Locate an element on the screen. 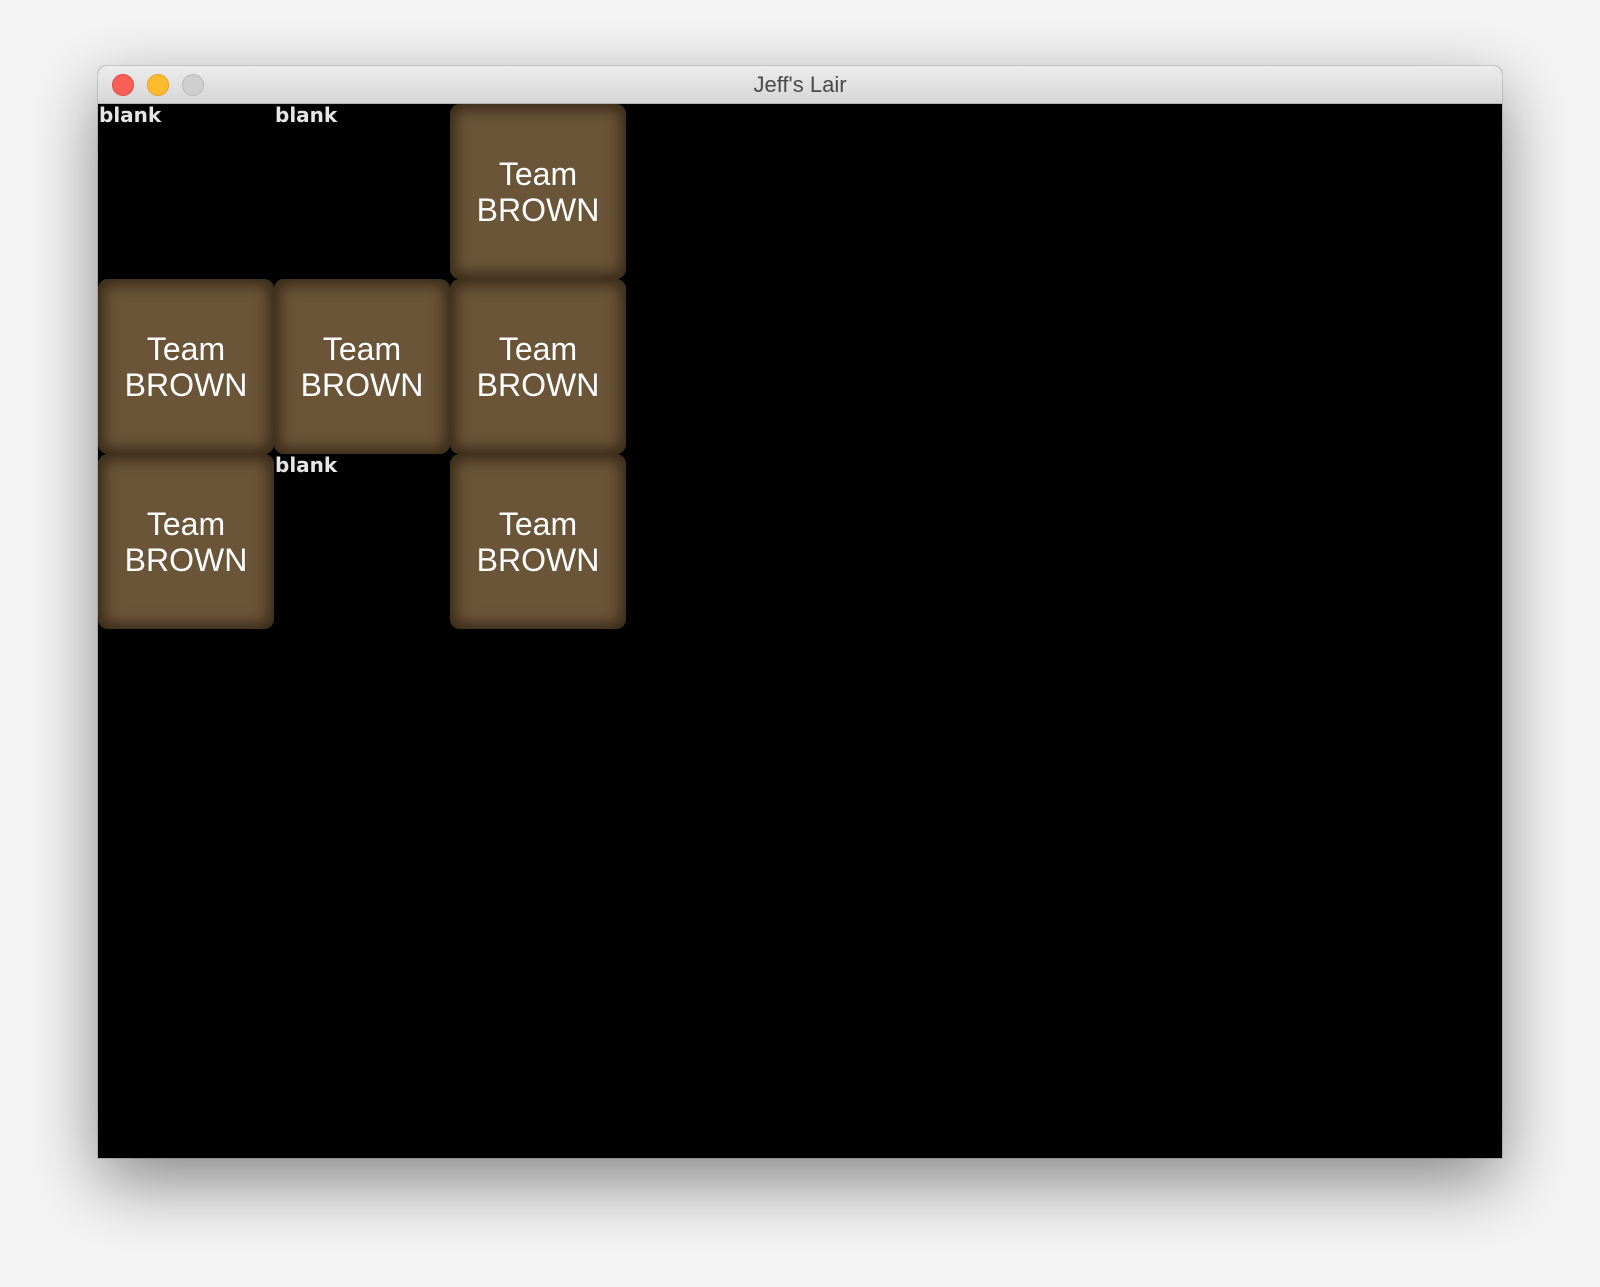  title-bar: Jeff's Lair is located at coordinates (800, 85).